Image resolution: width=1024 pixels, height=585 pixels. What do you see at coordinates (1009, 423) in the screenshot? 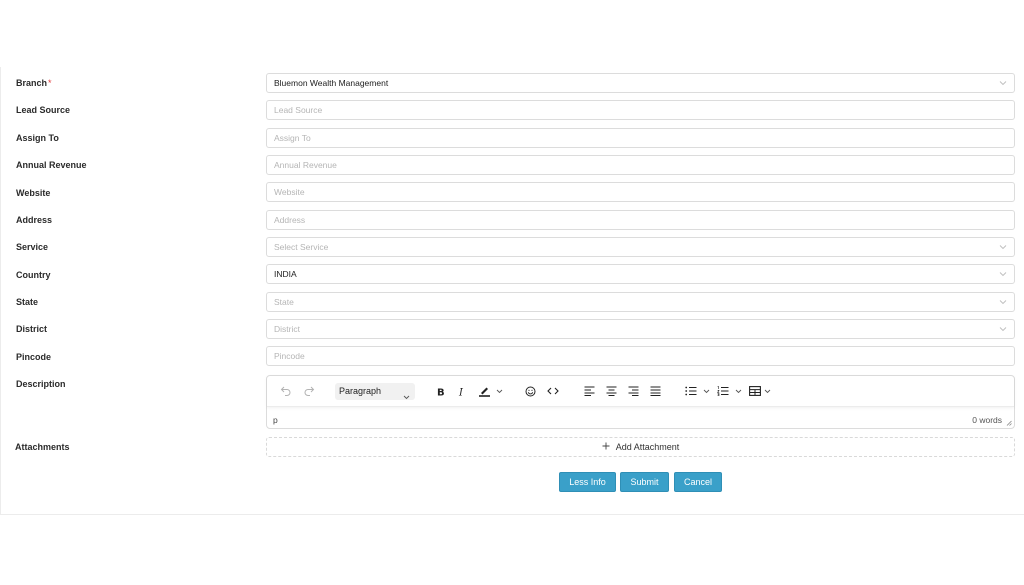
I see `resize-grip-icon` at bounding box center [1009, 423].